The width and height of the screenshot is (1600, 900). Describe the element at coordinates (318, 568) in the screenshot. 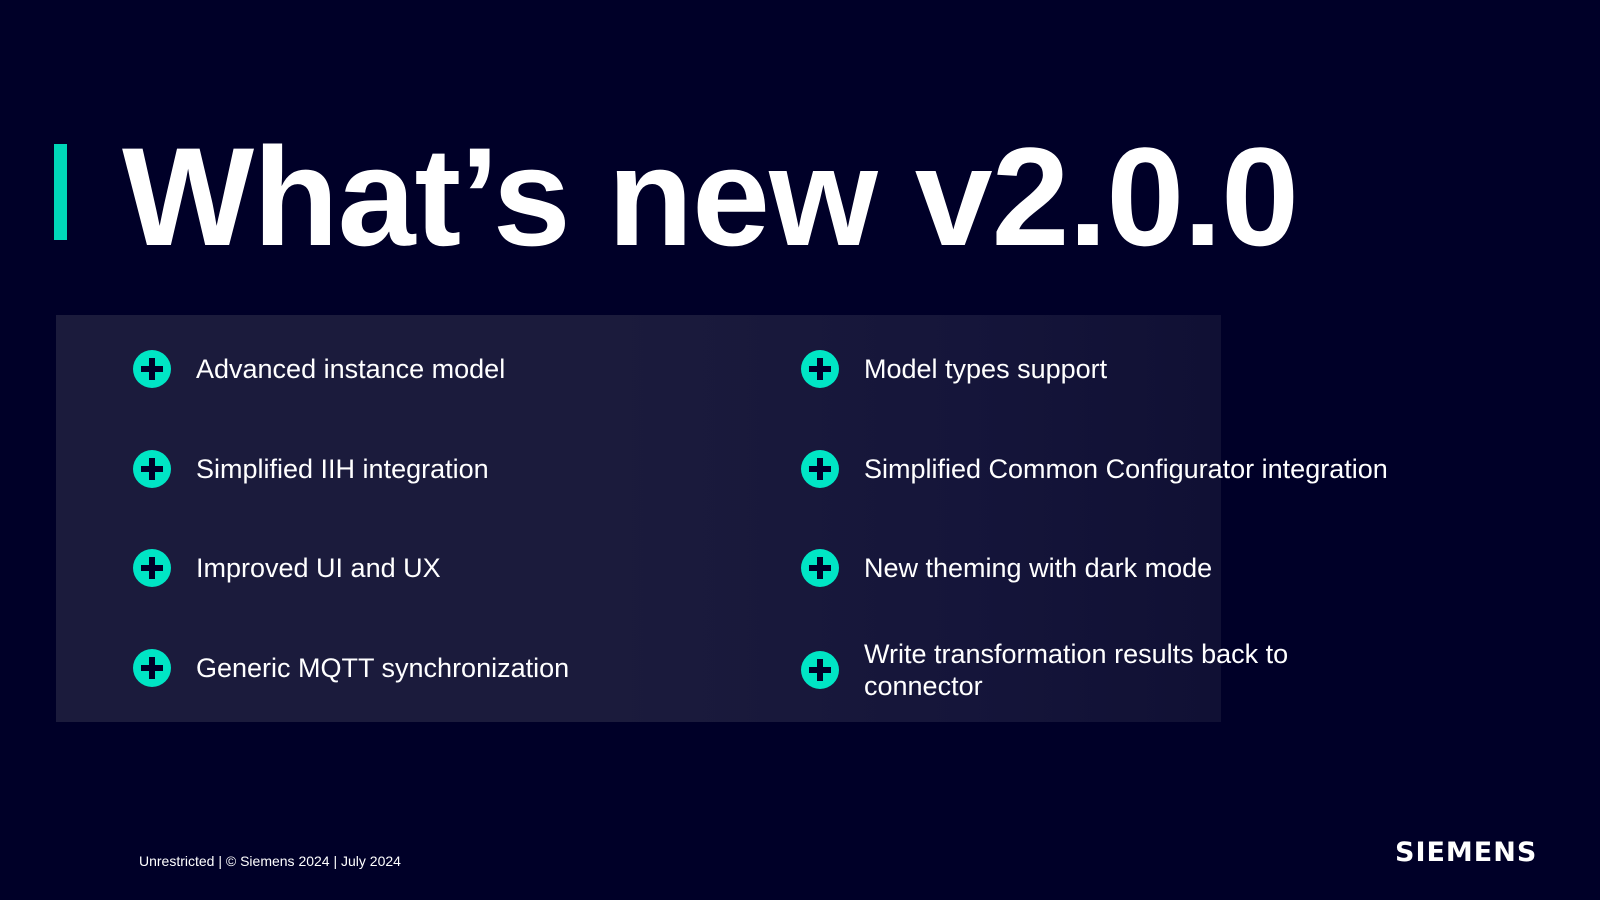

I see `feature-label: Improved UI and UX` at that location.